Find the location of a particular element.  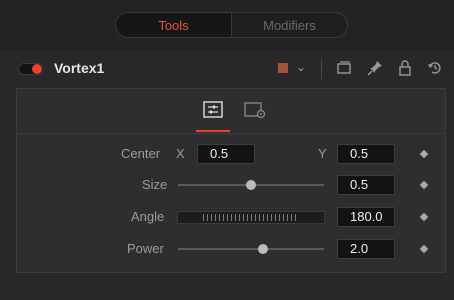

settings-tab-icon is located at coordinates (255, 110).